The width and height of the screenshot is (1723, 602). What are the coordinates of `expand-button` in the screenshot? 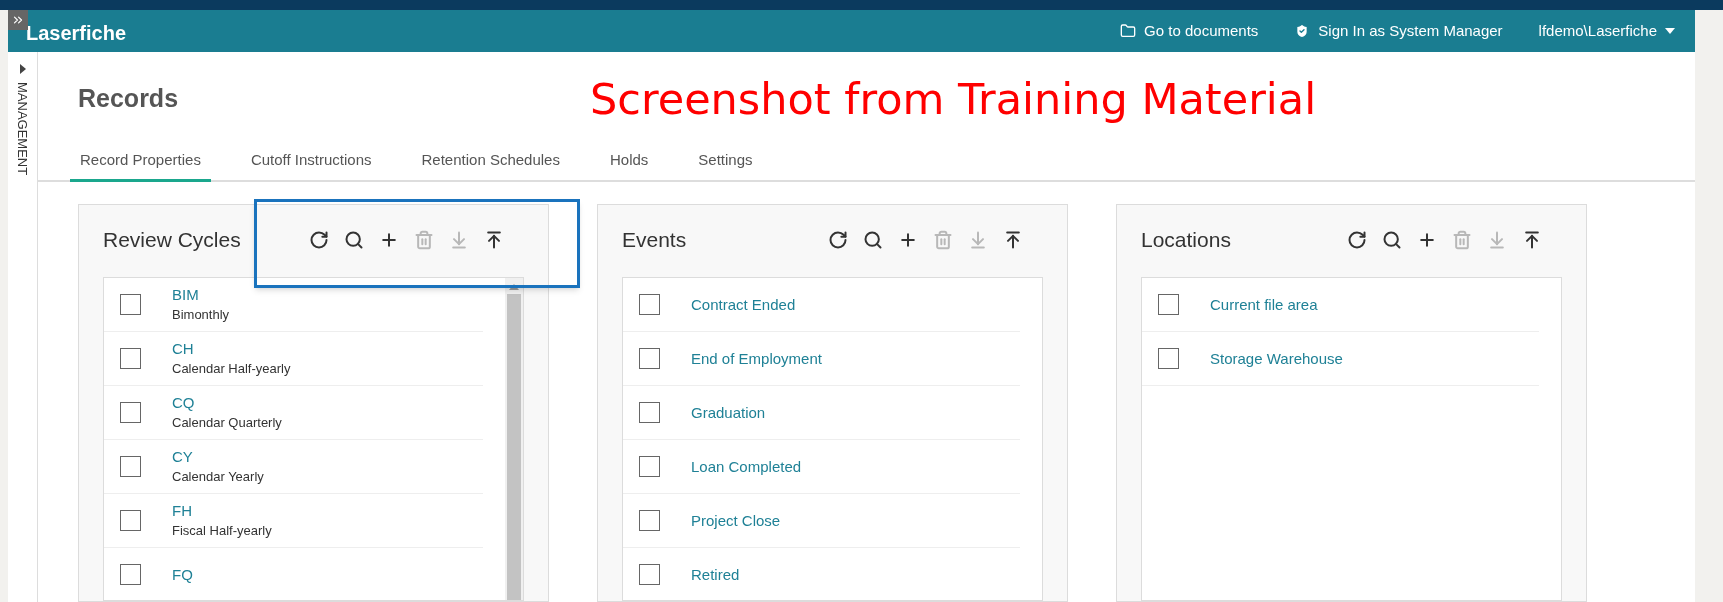 It's located at (18, 20).